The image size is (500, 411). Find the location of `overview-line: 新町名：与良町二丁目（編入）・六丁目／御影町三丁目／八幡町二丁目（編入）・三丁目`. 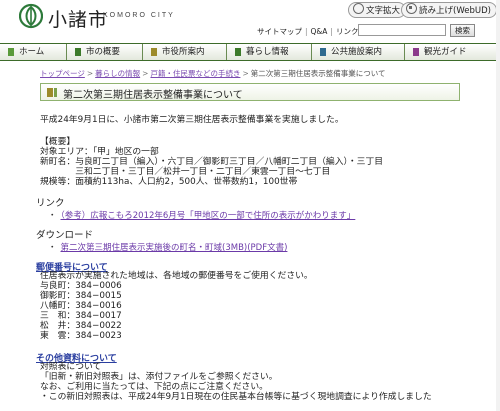

overview-line: 新町名：与良町二丁目（編入）・六丁目／御影町三丁目／八幡町二丁目（編入）・三丁目 is located at coordinates (212, 162).